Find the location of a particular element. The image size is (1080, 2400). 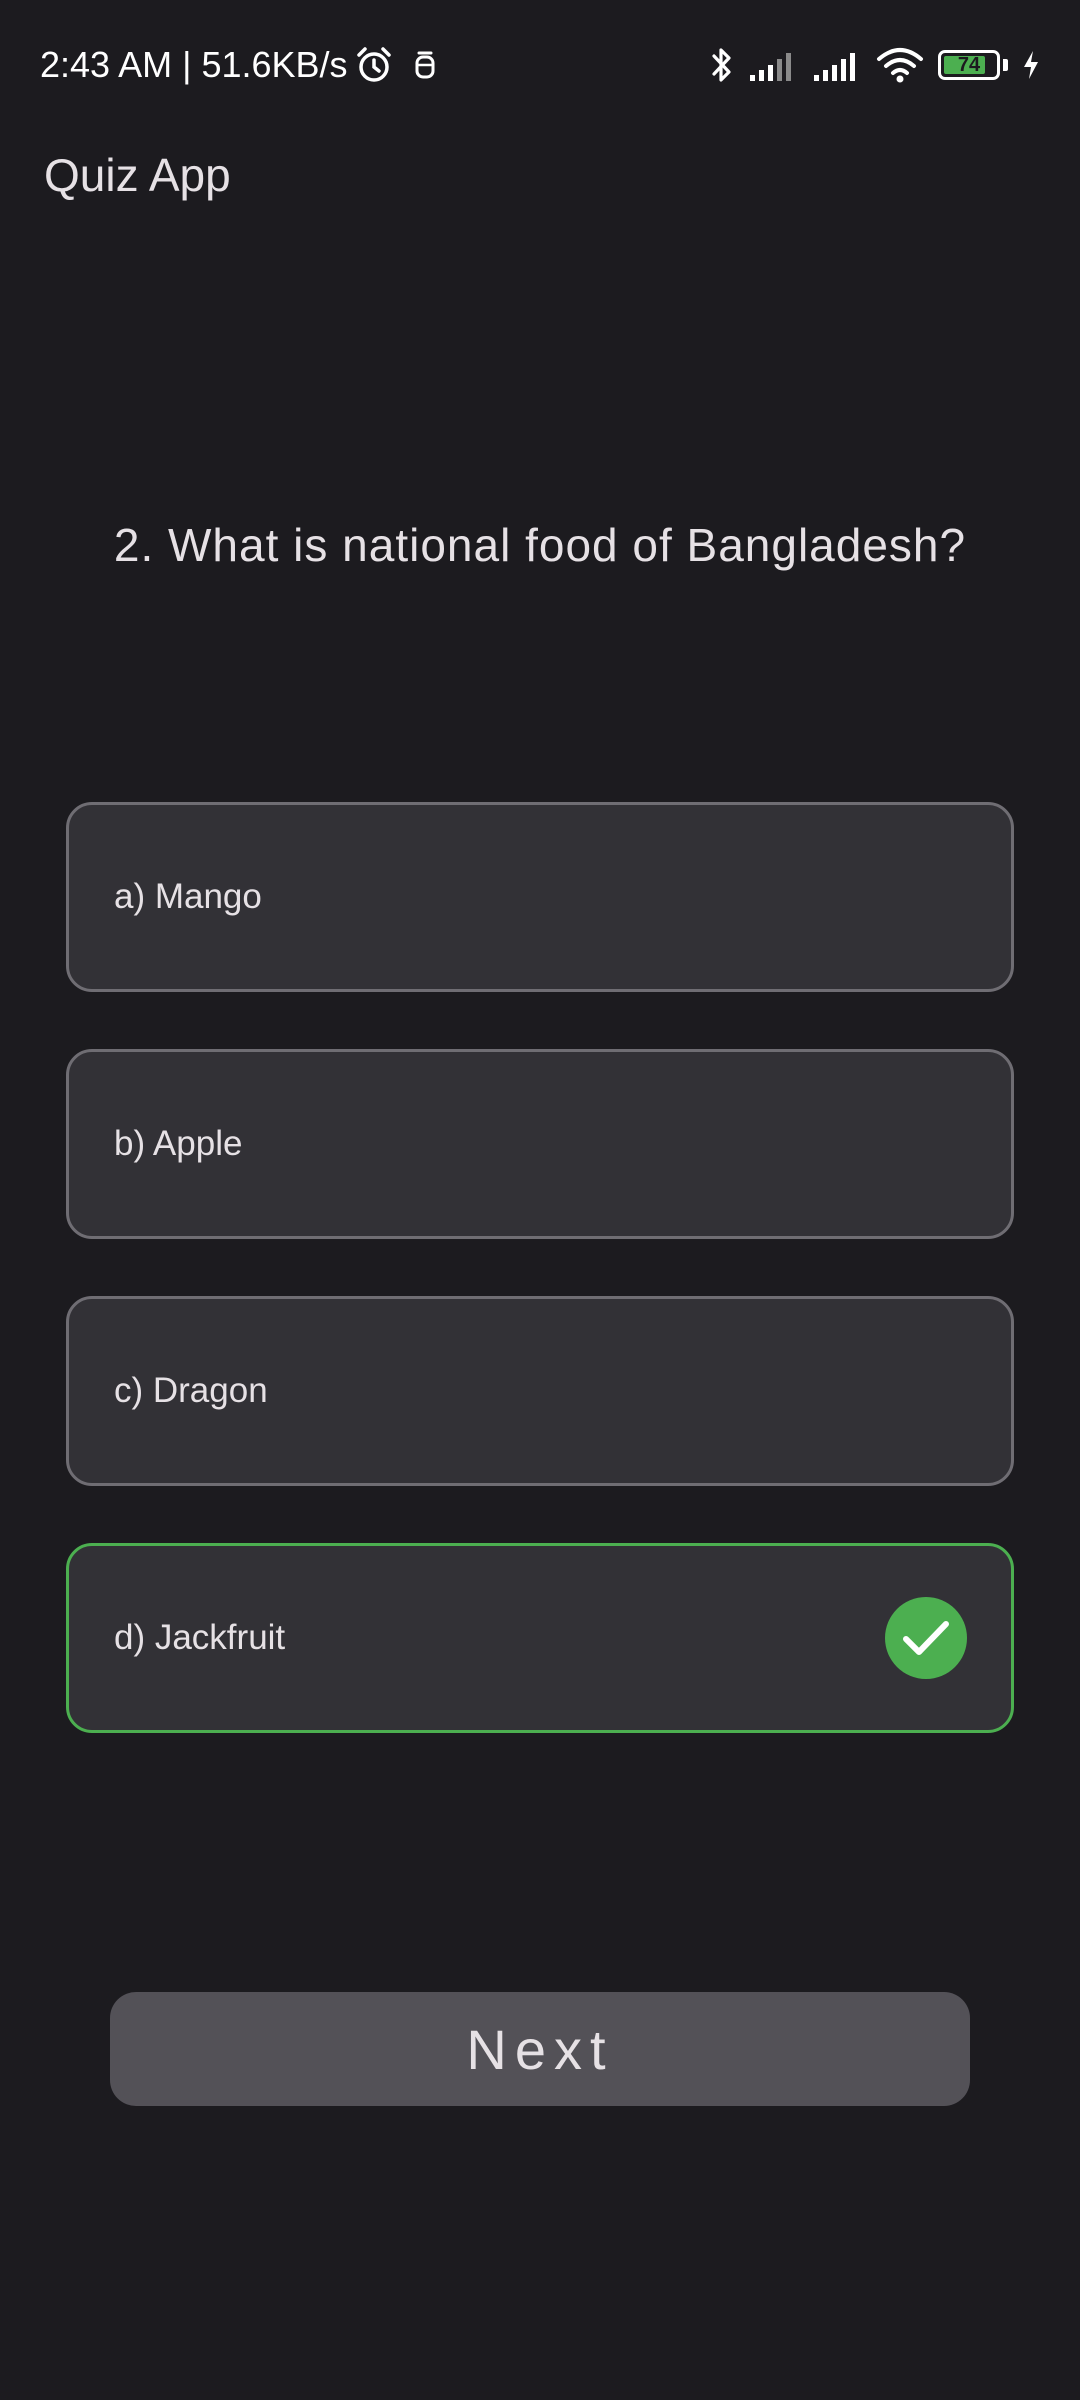

battery-level: 74 is located at coordinates (969, 64).